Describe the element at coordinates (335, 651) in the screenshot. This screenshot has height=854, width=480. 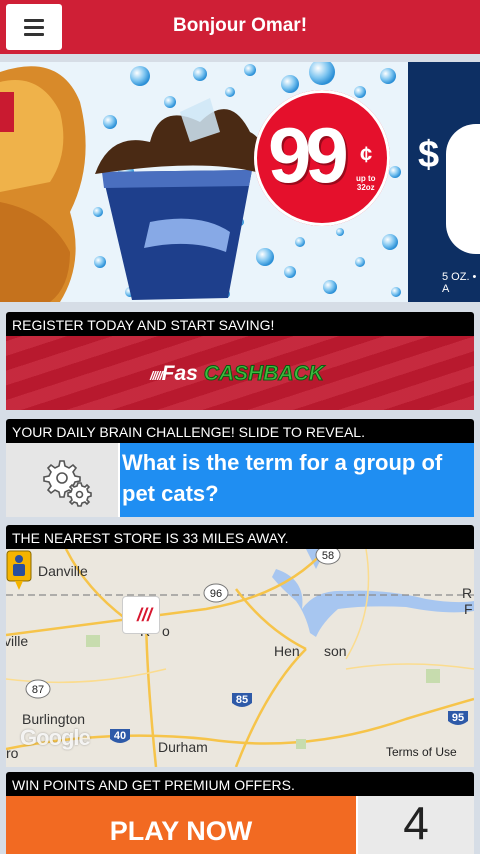
I see `map-label-henderson-end: son` at that location.